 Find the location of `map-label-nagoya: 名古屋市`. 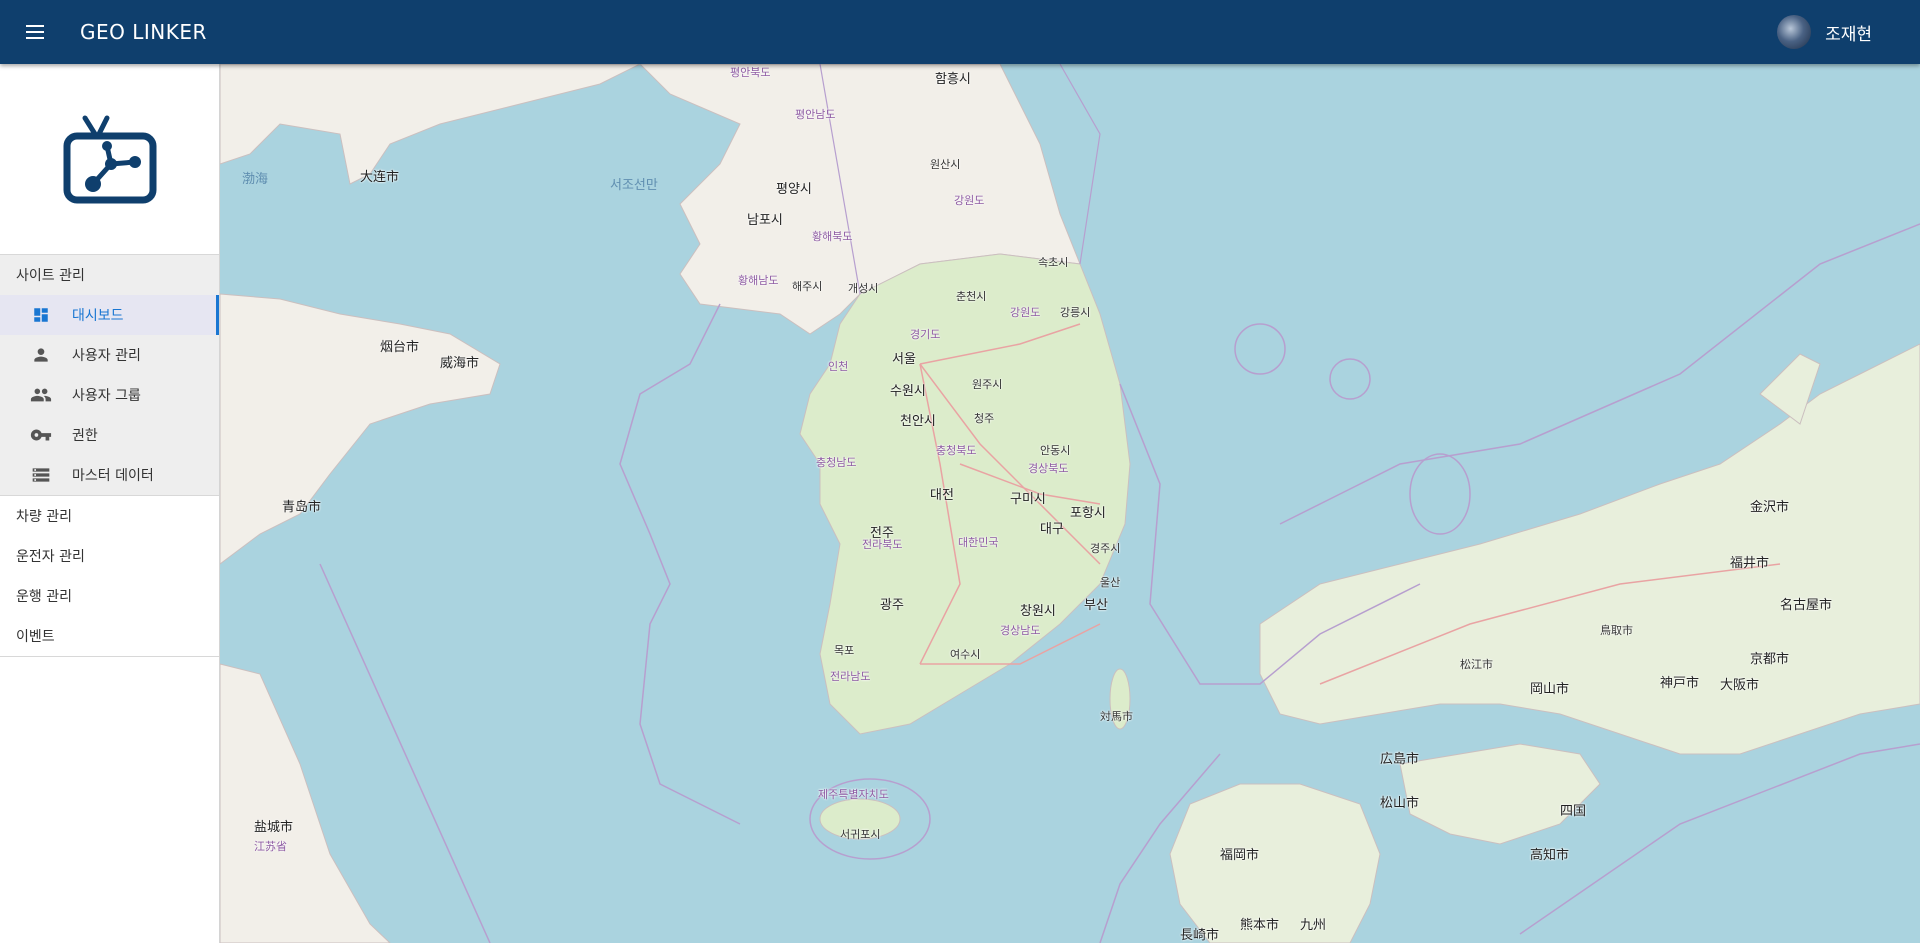

map-label-nagoya: 名古屋市 is located at coordinates (1806, 605).